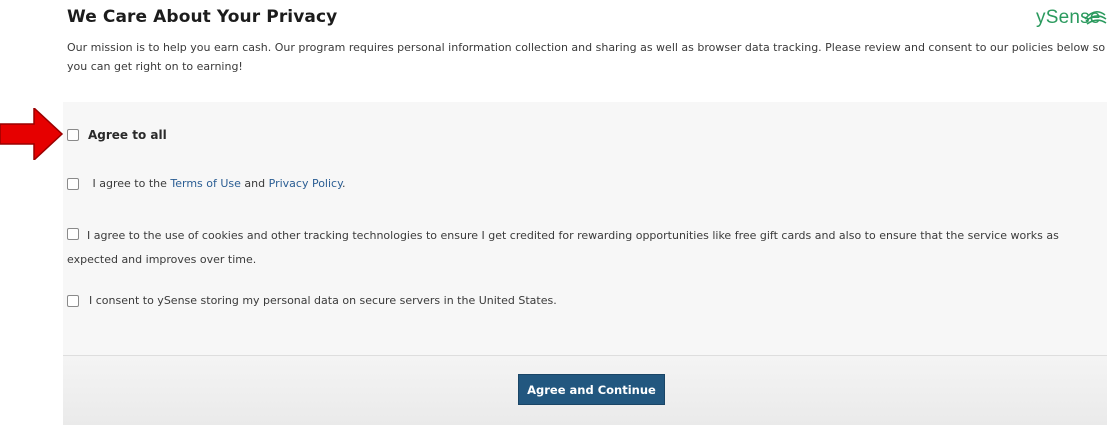  What do you see at coordinates (305, 183) in the screenshot?
I see `privacy-policy-link: Privacy Policy` at bounding box center [305, 183].